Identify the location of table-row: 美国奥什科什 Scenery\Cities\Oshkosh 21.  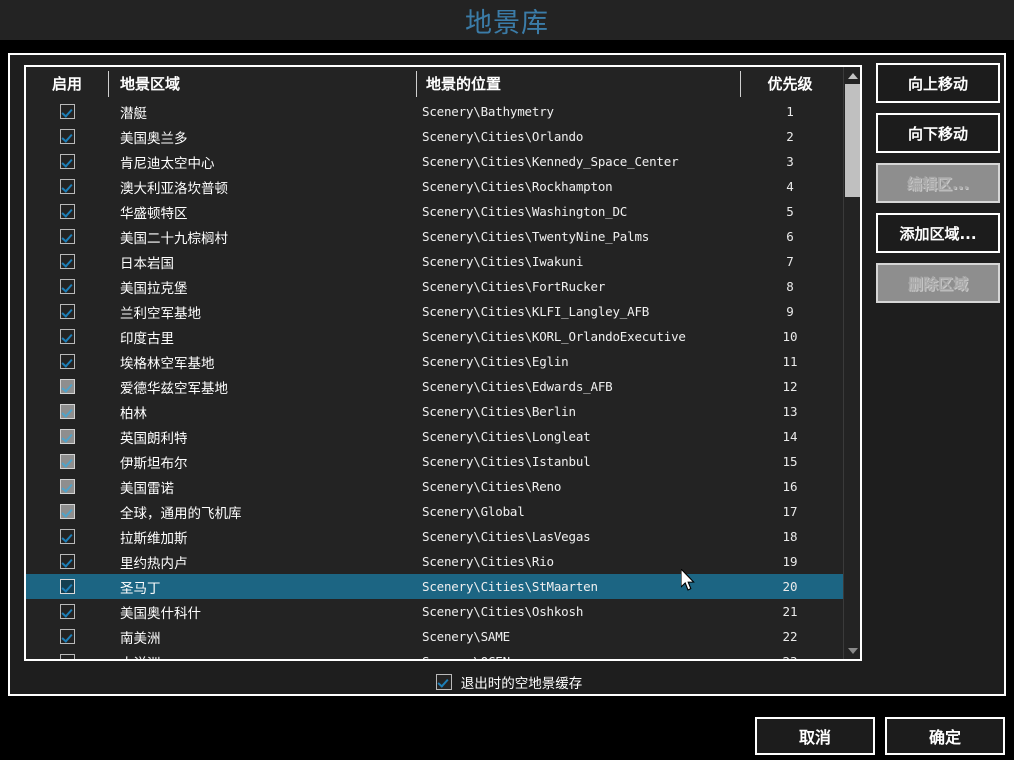
(443, 611).